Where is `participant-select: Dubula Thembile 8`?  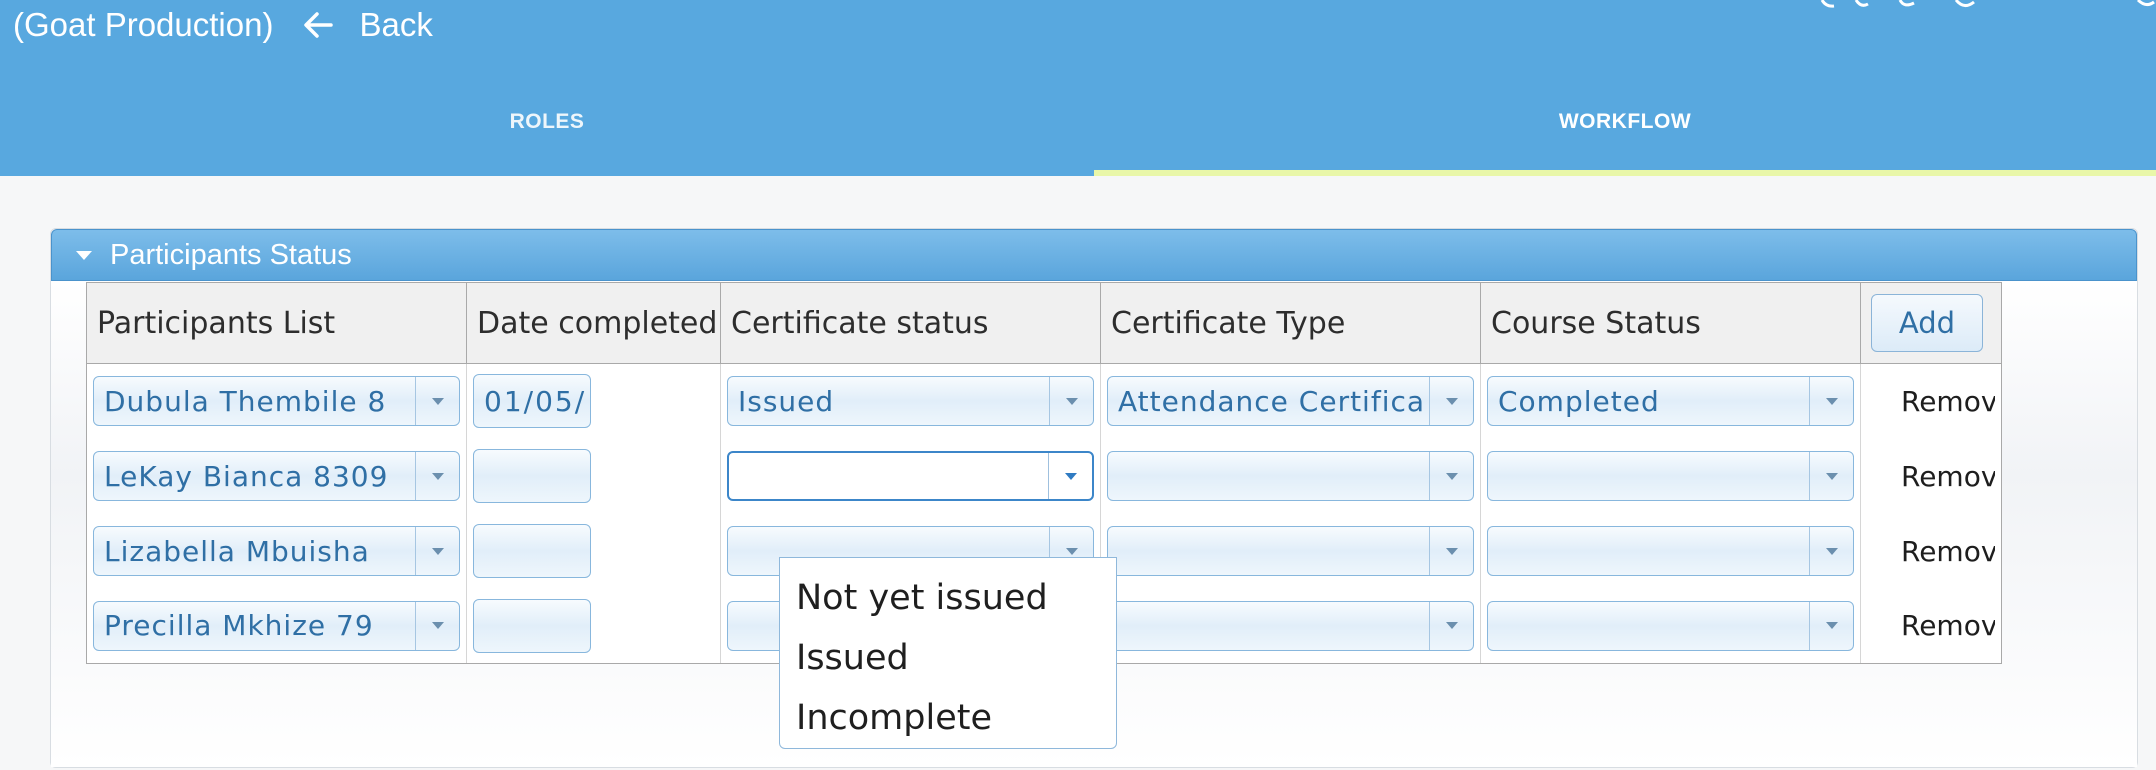
participant-select: Dubula Thembile 8 is located at coordinates (276, 401).